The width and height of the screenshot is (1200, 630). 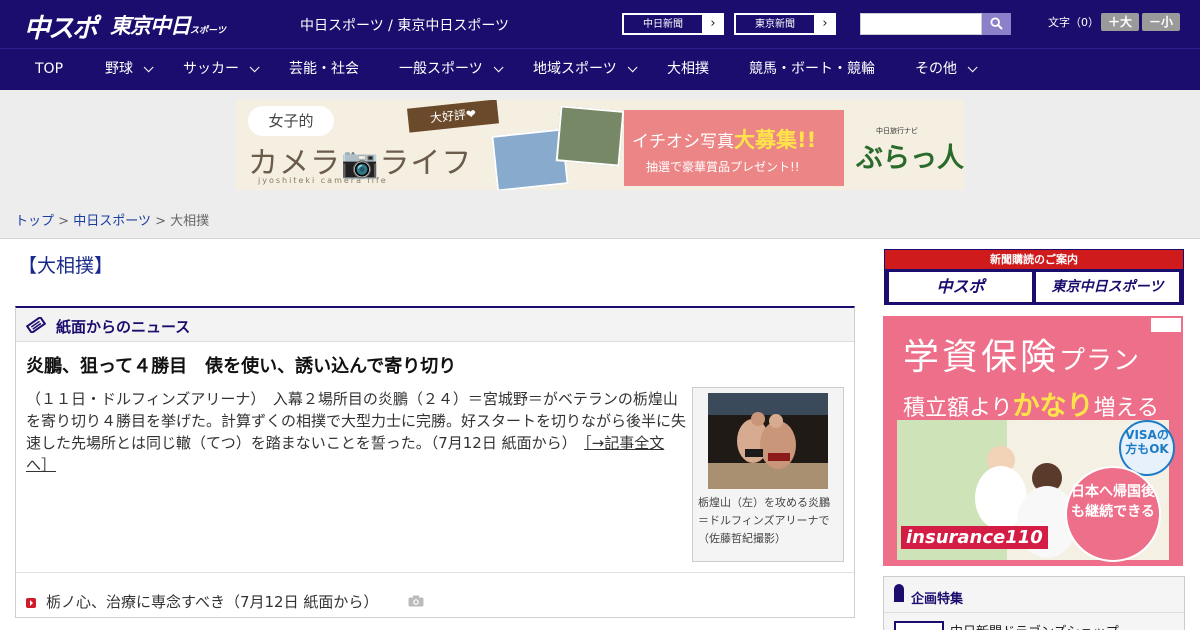 What do you see at coordinates (958, 408) in the screenshot?
I see `ad-subtitle-prefix: 積立額より` at bounding box center [958, 408].